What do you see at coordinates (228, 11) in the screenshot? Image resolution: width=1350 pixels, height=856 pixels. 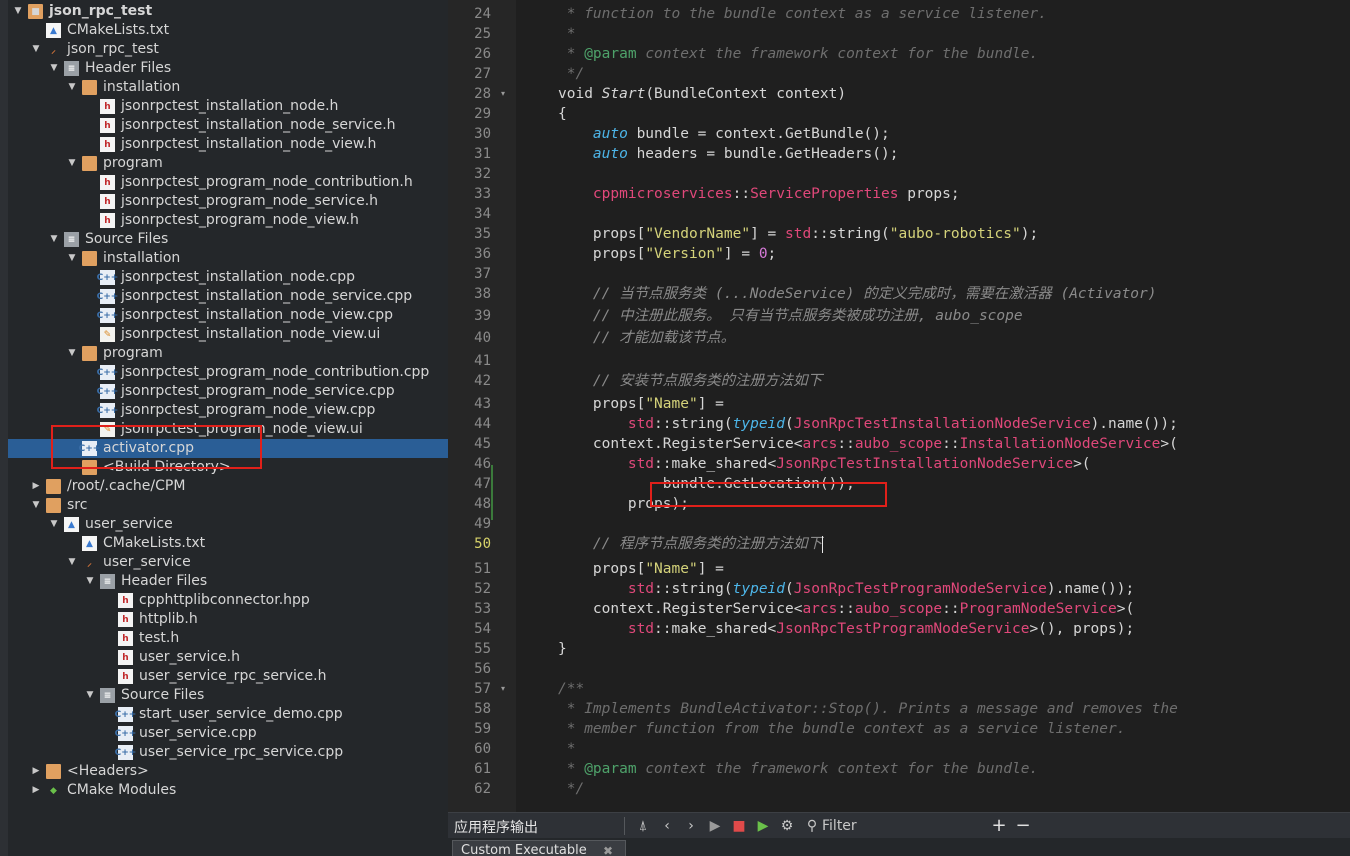 I see `tree-item: ▼ ■ json_rpc_test` at bounding box center [228, 11].